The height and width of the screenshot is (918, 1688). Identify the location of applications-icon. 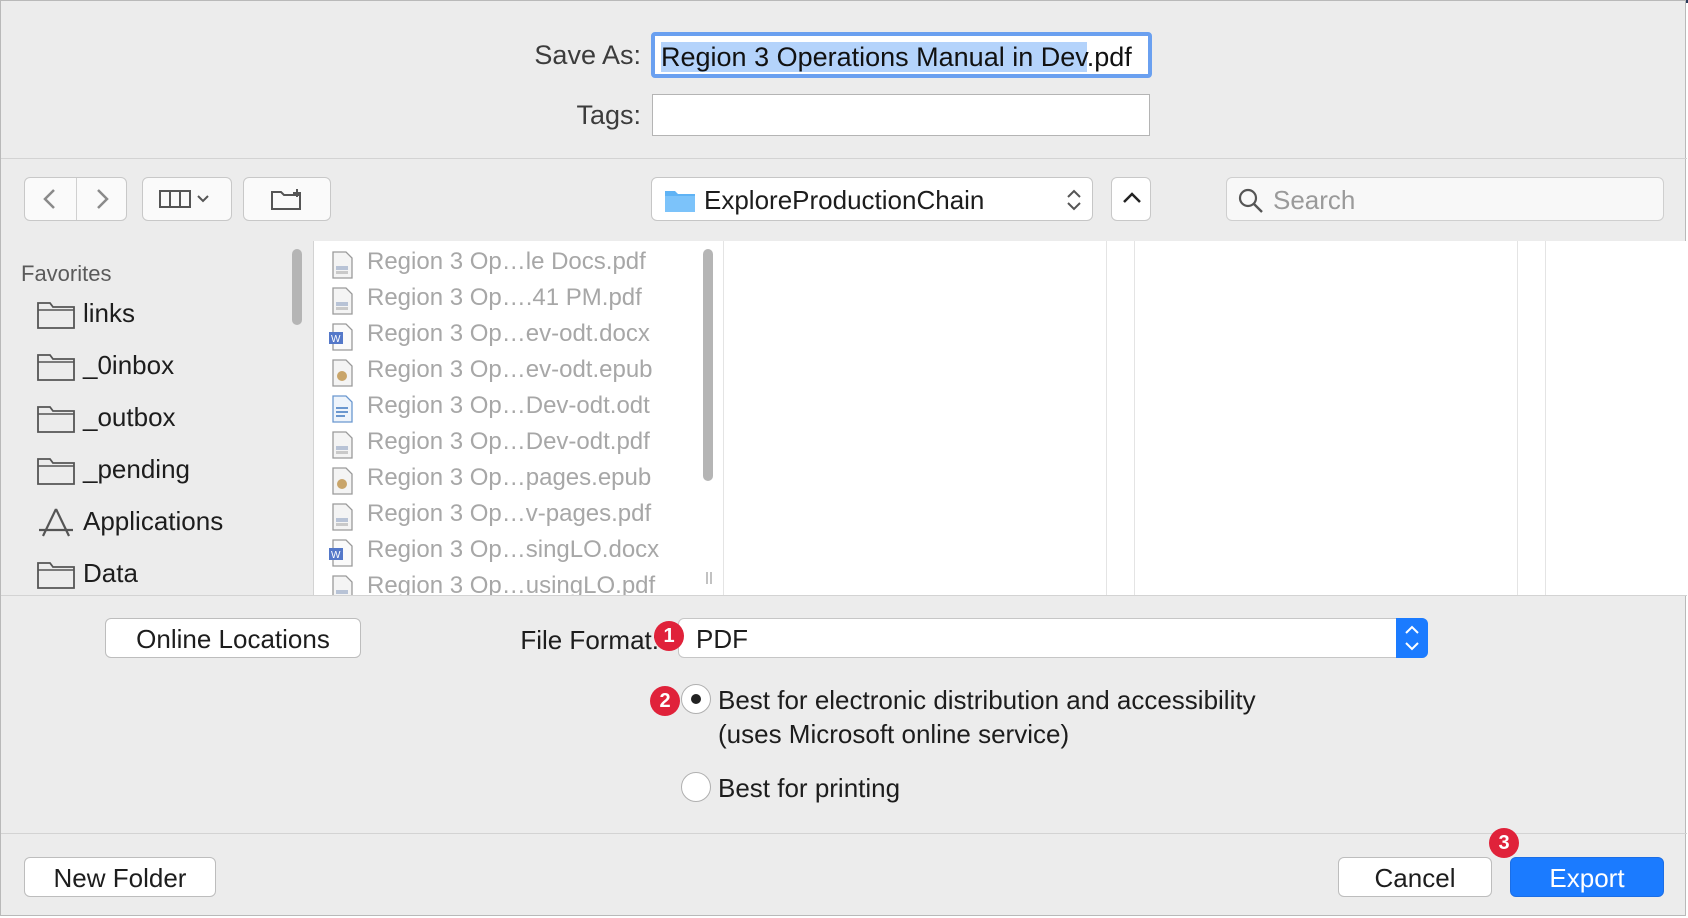
(56, 522).